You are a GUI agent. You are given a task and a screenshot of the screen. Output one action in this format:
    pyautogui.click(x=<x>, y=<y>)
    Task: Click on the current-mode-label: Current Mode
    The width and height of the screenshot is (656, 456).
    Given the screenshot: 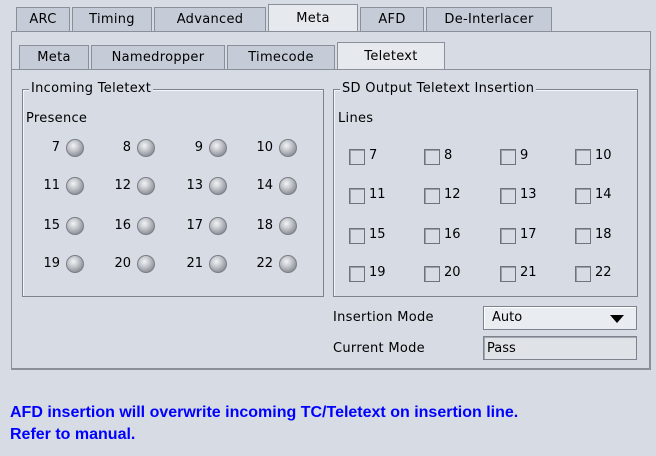 What is the action you would take?
    pyautogui.click(x=379, y=348)
    